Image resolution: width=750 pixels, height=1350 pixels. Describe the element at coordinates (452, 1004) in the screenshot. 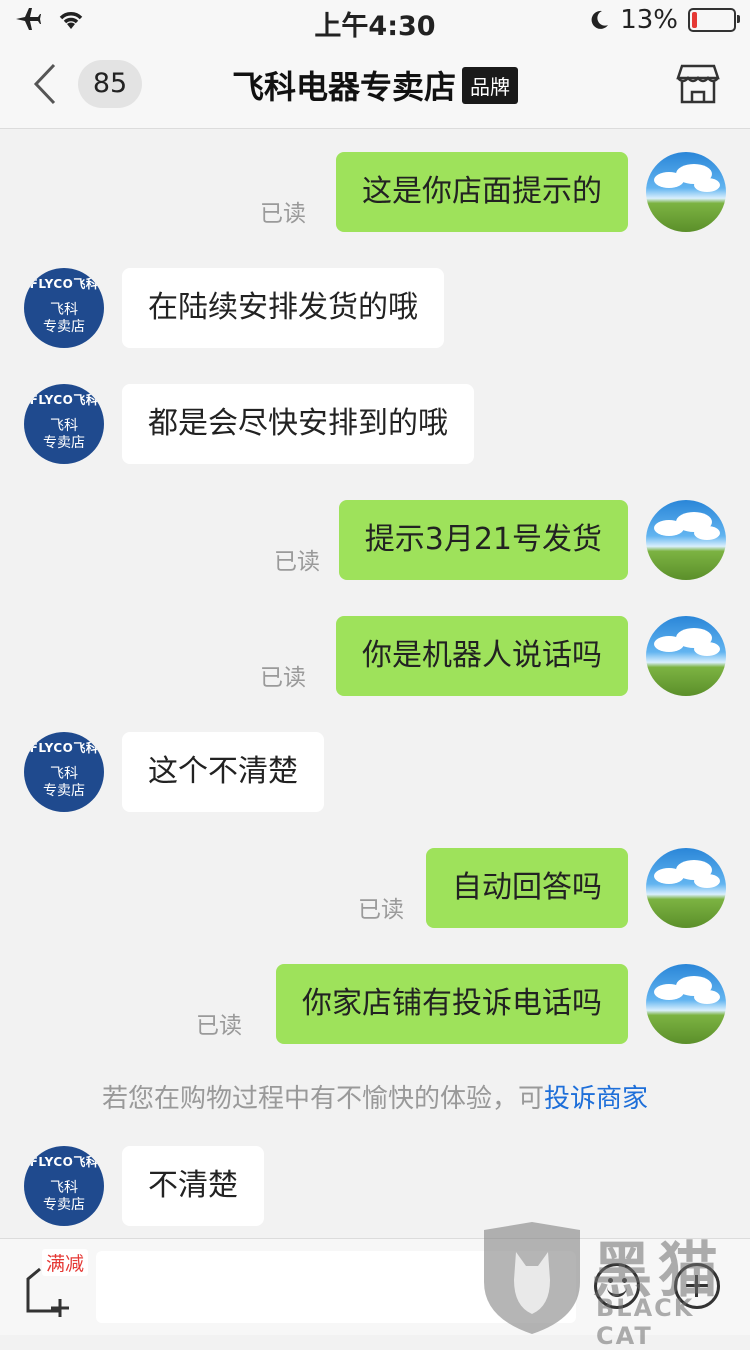

I see `message-bubble-outgoing: 你家店铺有投诉电话吗` at that location.